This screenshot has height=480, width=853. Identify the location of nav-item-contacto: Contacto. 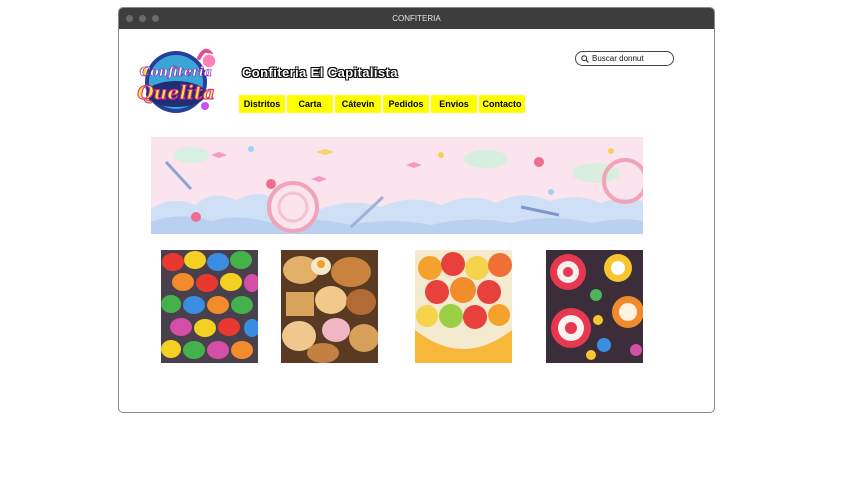
(502, 104).